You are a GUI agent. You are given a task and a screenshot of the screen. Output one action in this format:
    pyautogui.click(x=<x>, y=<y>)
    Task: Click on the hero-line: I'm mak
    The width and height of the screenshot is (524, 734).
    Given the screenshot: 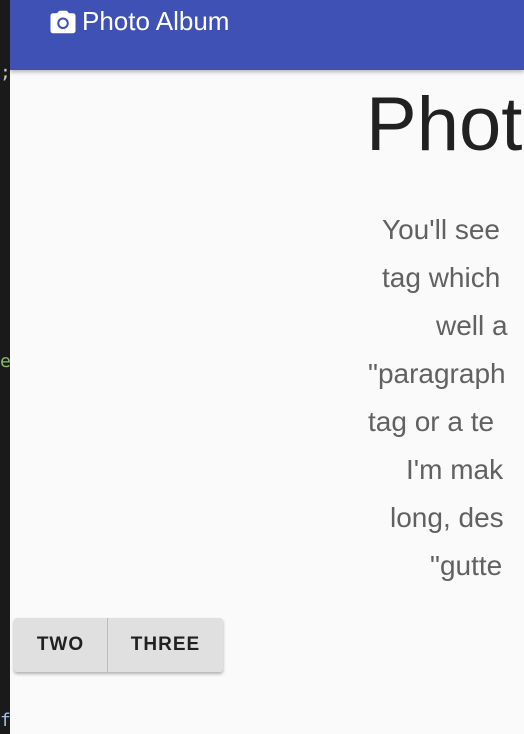 What is the action you would take?
    pyautogui.click(x=455, y=469)
    